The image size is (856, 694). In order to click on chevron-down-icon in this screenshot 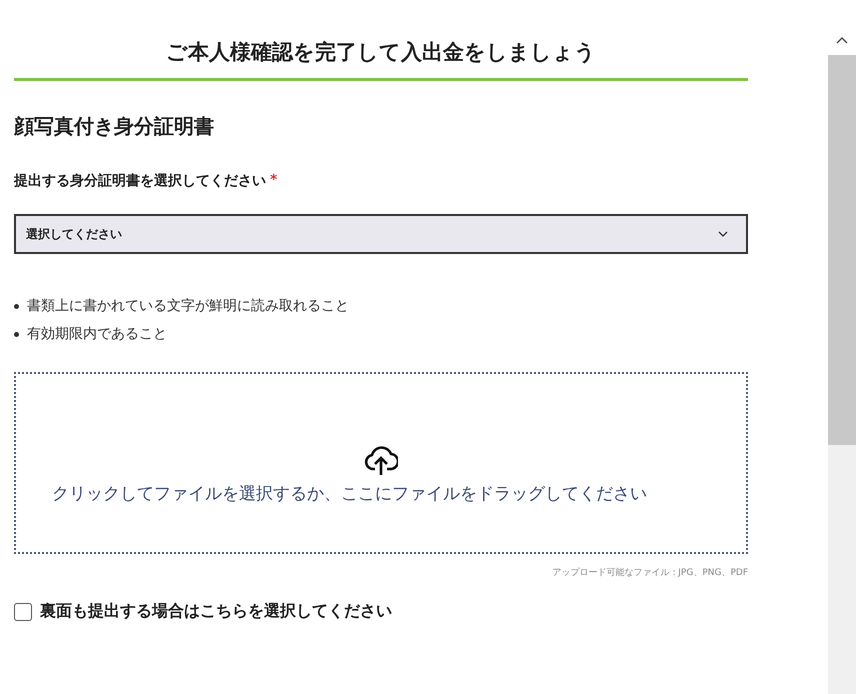, I will do `click(723, 234)`.